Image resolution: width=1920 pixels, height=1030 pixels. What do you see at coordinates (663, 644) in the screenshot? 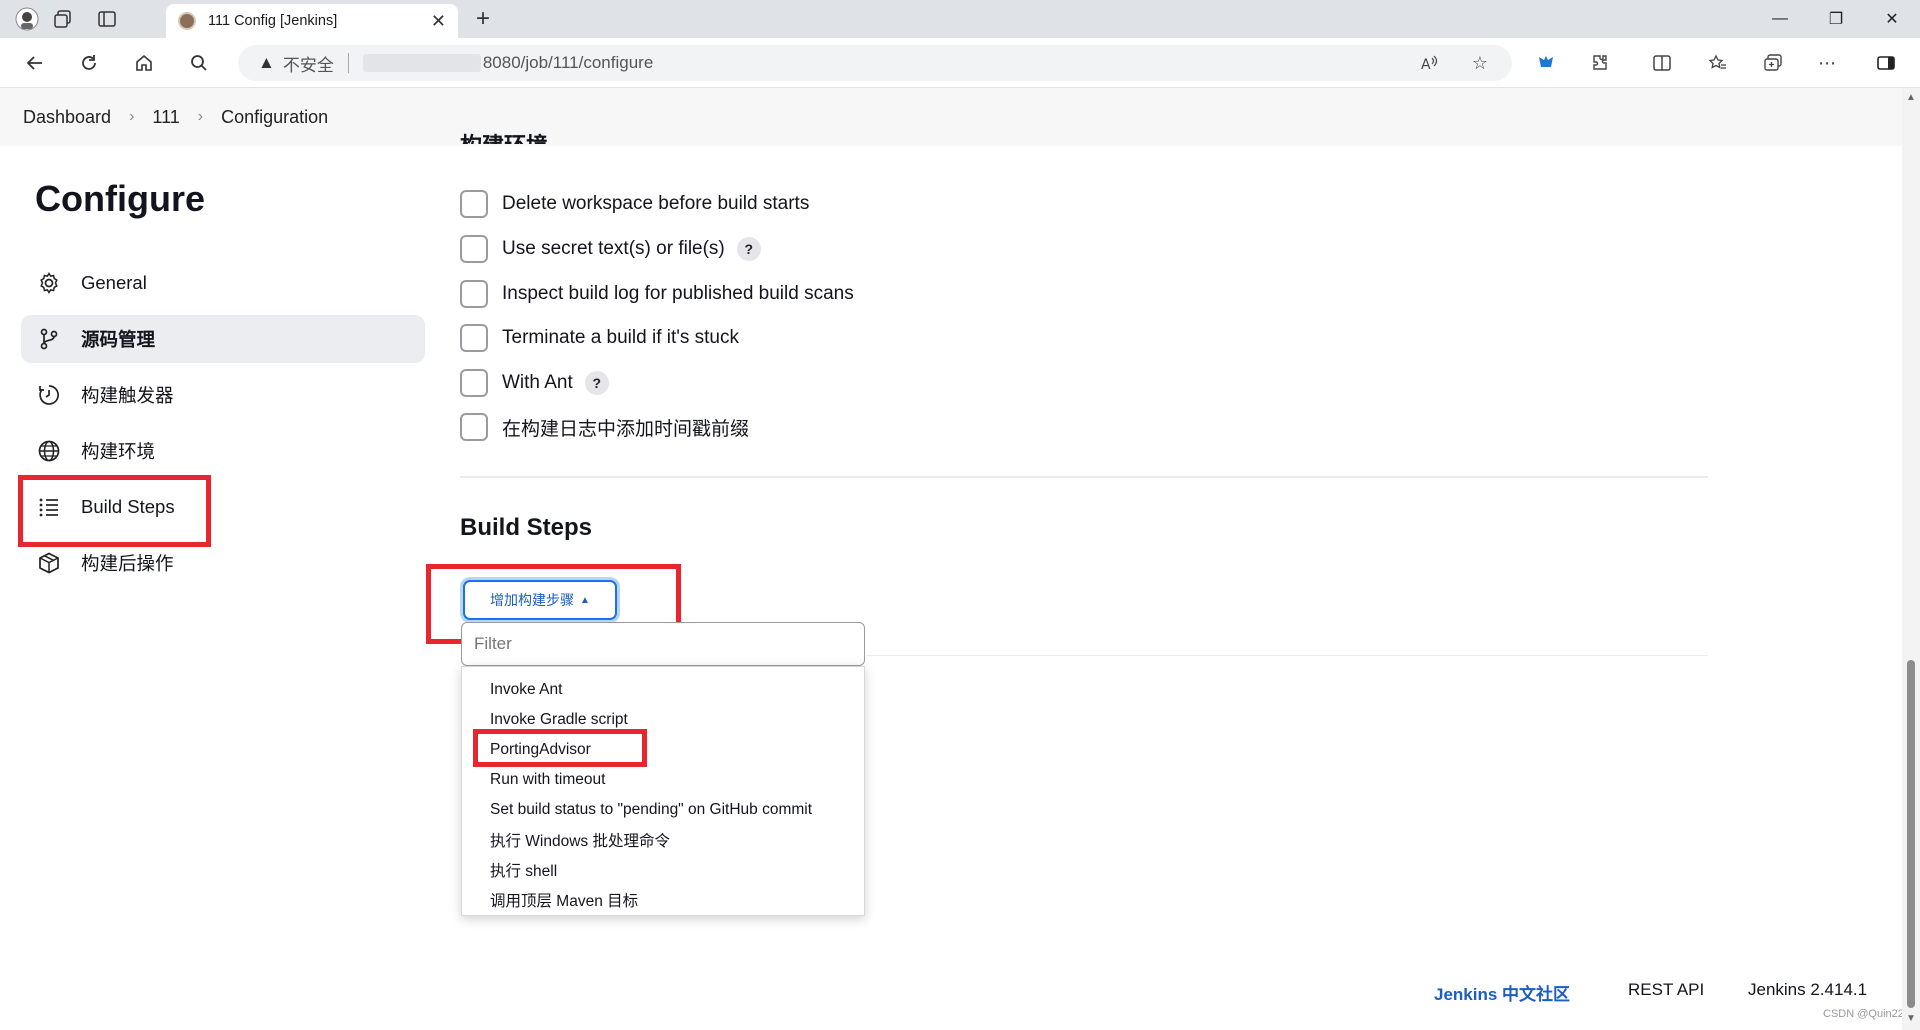
I see `filter-input` at bounding box center [663, 644].